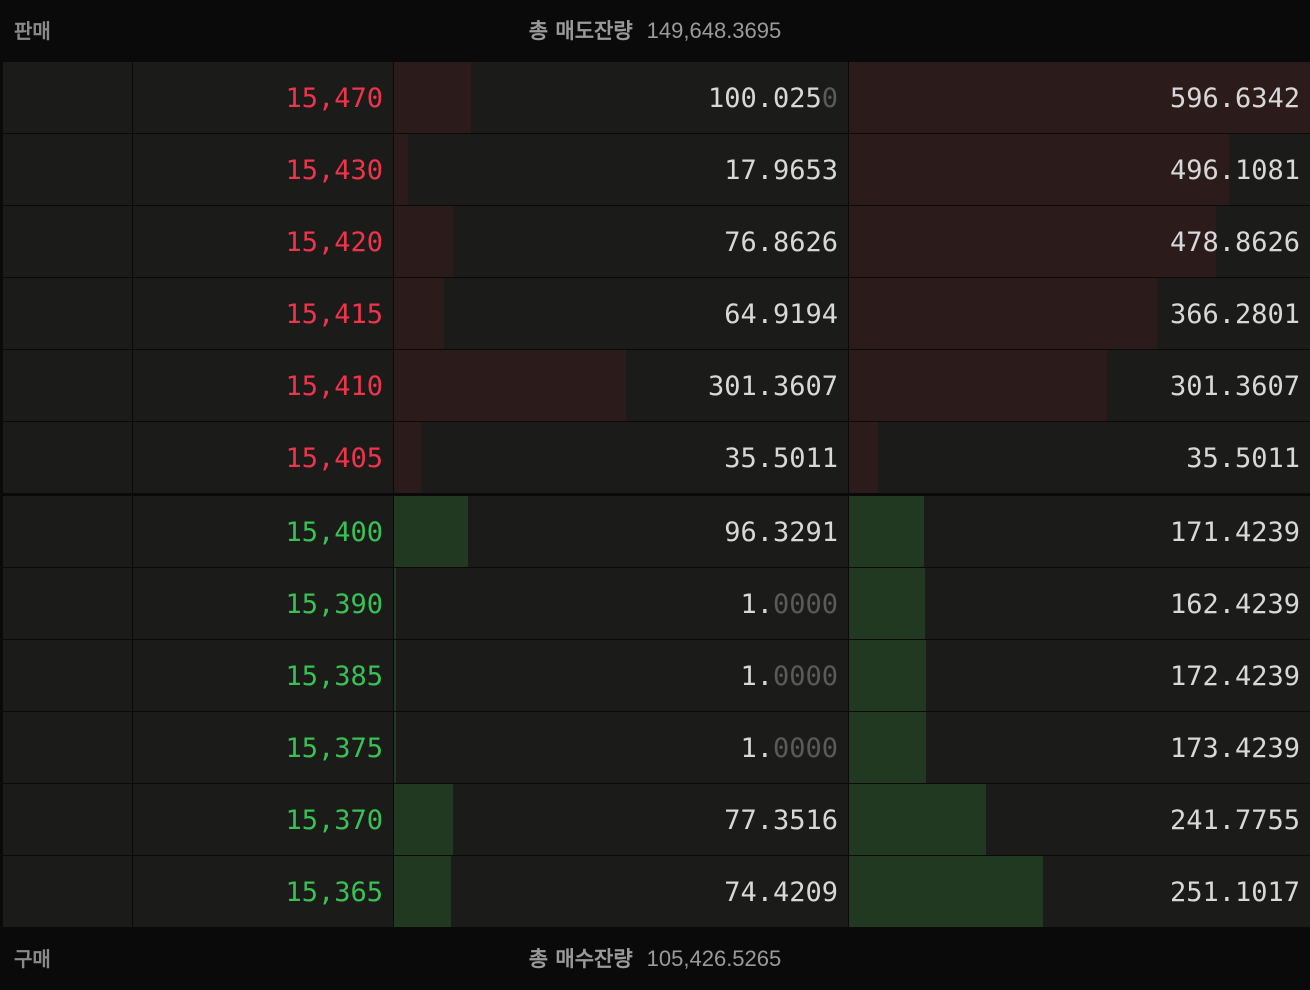 This screenshot has height=990, width=1310. I want to click on price-cell: 15,420, so click(263, 241).